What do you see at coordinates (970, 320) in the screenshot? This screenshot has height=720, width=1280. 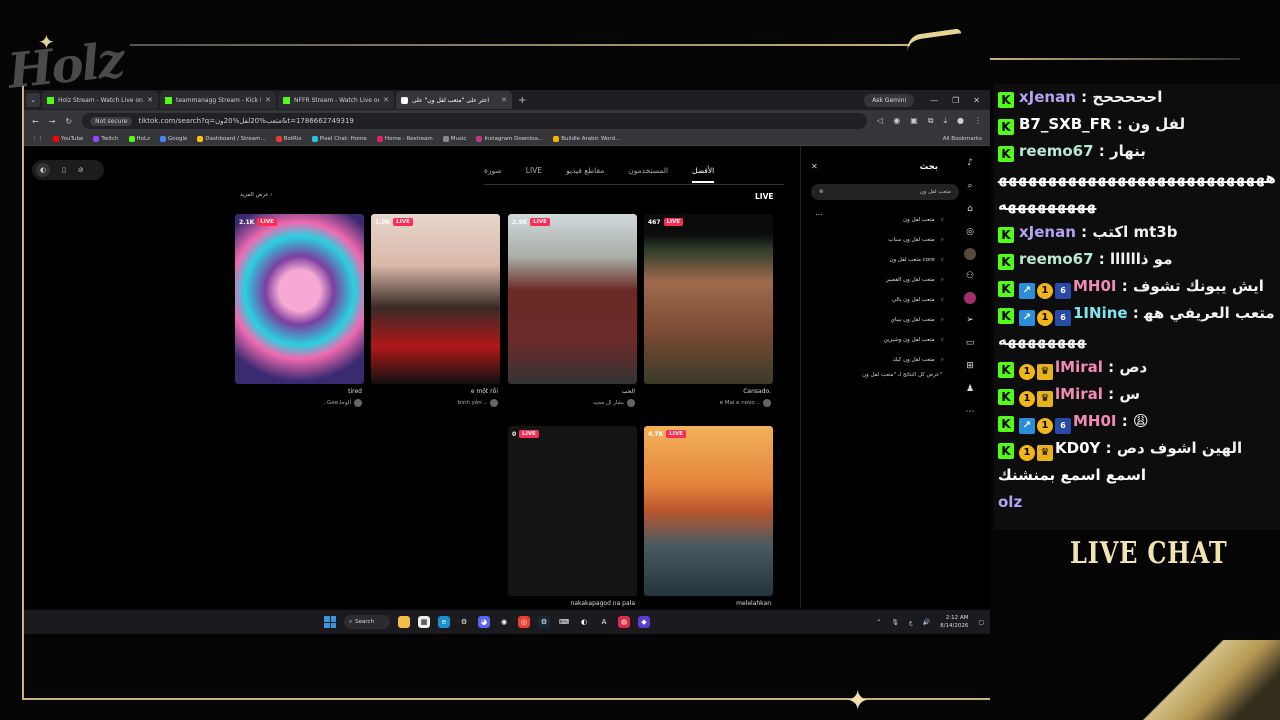 I see `inbox-icon: ➢` at bounding box center [970, 320].